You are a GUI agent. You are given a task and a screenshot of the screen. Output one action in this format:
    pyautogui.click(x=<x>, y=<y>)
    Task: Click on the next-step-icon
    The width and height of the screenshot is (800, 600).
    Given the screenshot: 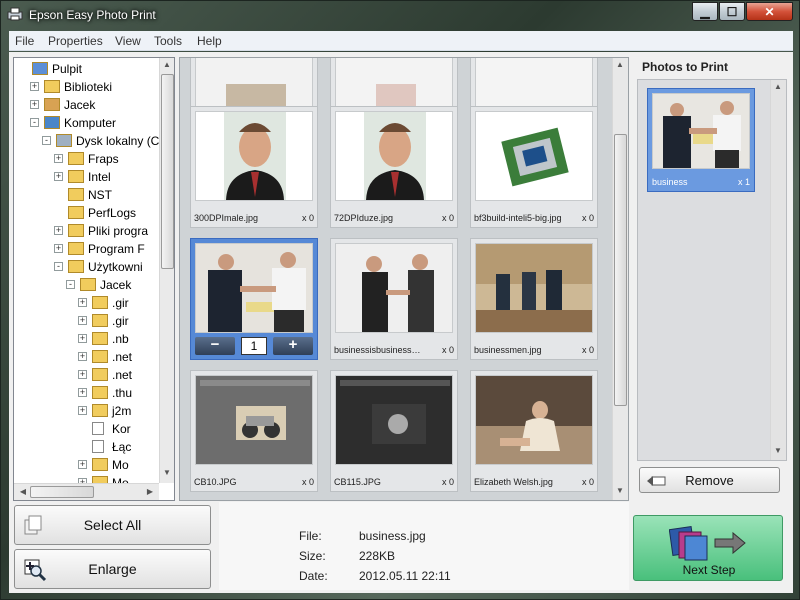 What is the action you would take?
    pyautogui.click(x=707, y=543)
    